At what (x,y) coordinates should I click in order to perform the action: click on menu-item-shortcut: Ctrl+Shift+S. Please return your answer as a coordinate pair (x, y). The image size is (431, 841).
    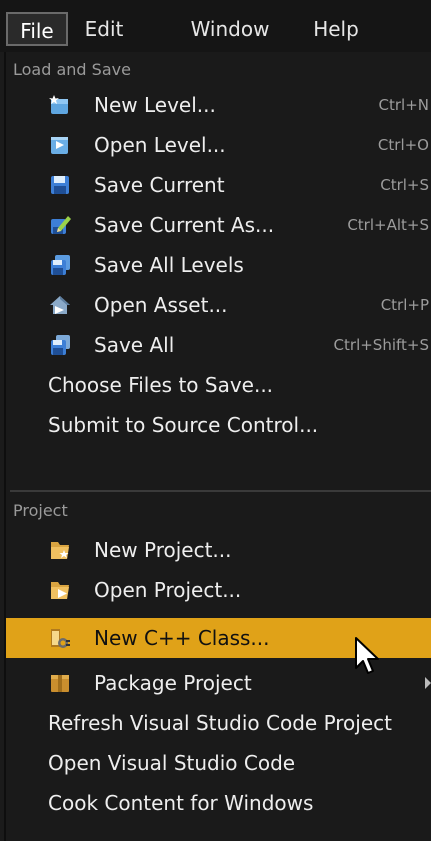
    Looking at the image, I should click on (381, 345).